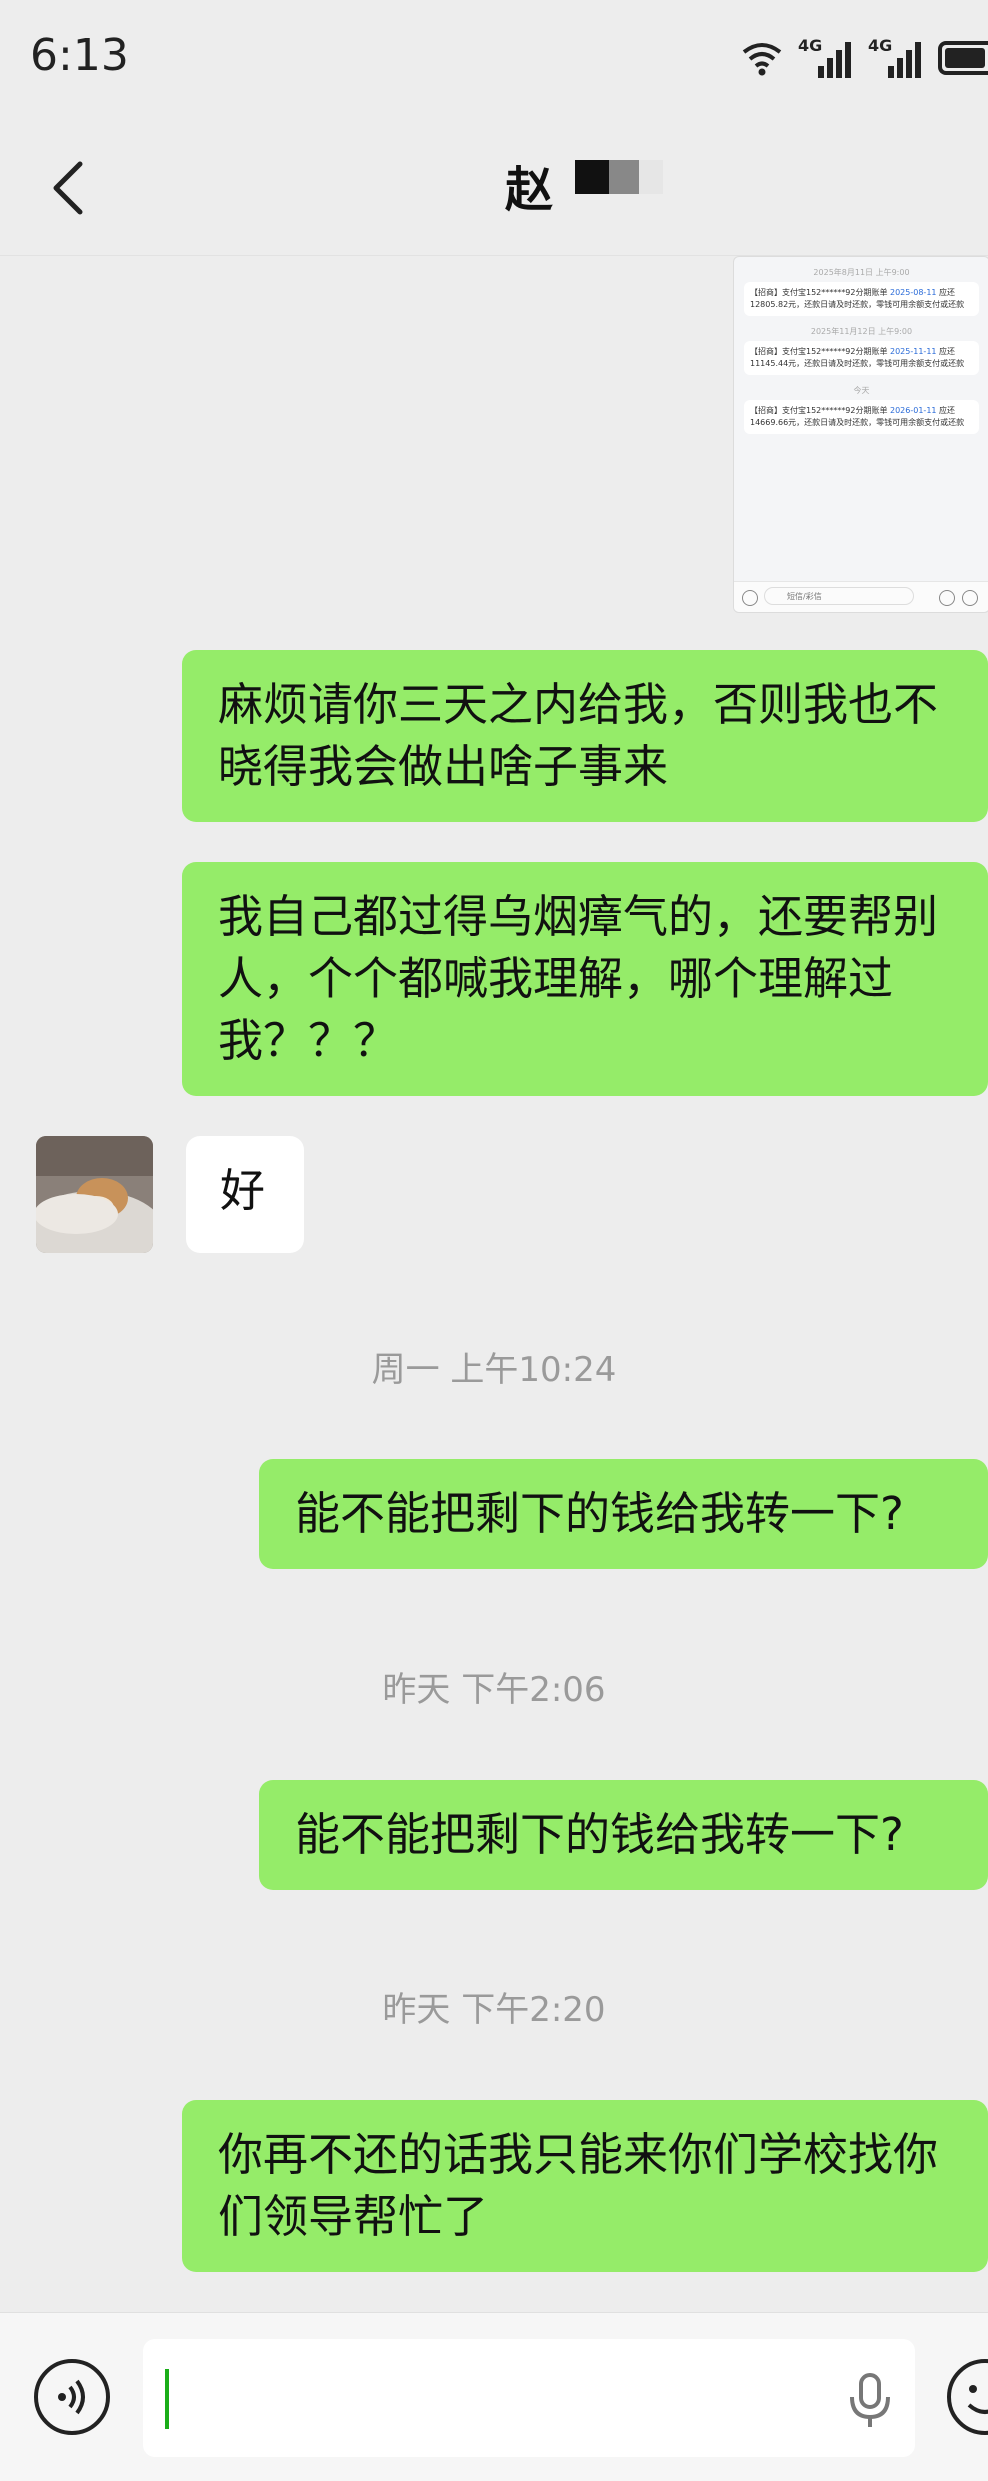 The height and width of the screenshot is (2481, 988). Describe the element at coordinates (167, 2399) in the screenshot. I see `text-caret` at that location.